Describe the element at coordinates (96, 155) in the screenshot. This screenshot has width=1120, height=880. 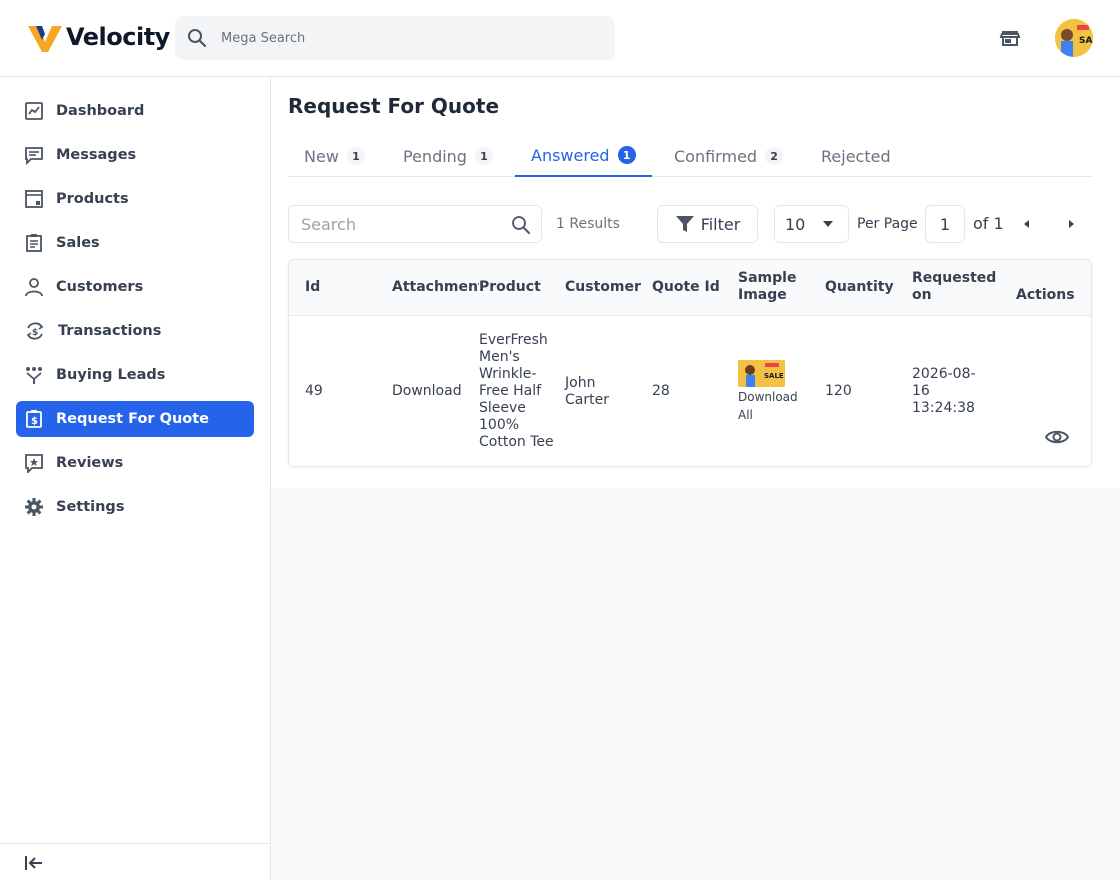
I see `sidebar-item-label: Messages` at that location.